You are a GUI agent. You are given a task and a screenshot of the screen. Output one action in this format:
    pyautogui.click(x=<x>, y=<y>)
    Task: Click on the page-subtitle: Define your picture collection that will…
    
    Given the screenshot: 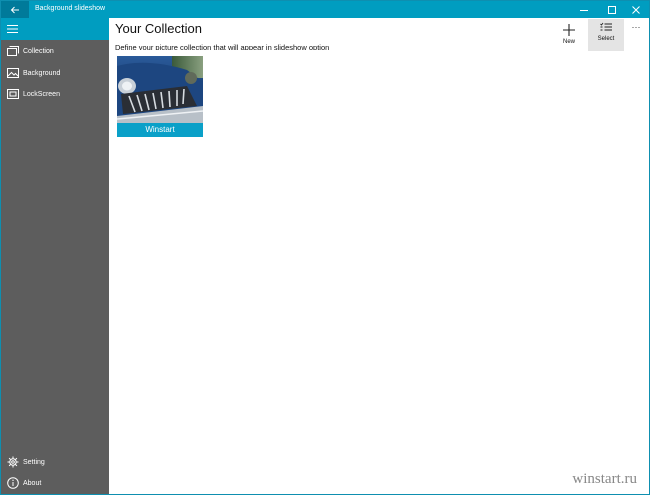 What is the action you would take?
    pyautogui.click(x=222, y=47)
    